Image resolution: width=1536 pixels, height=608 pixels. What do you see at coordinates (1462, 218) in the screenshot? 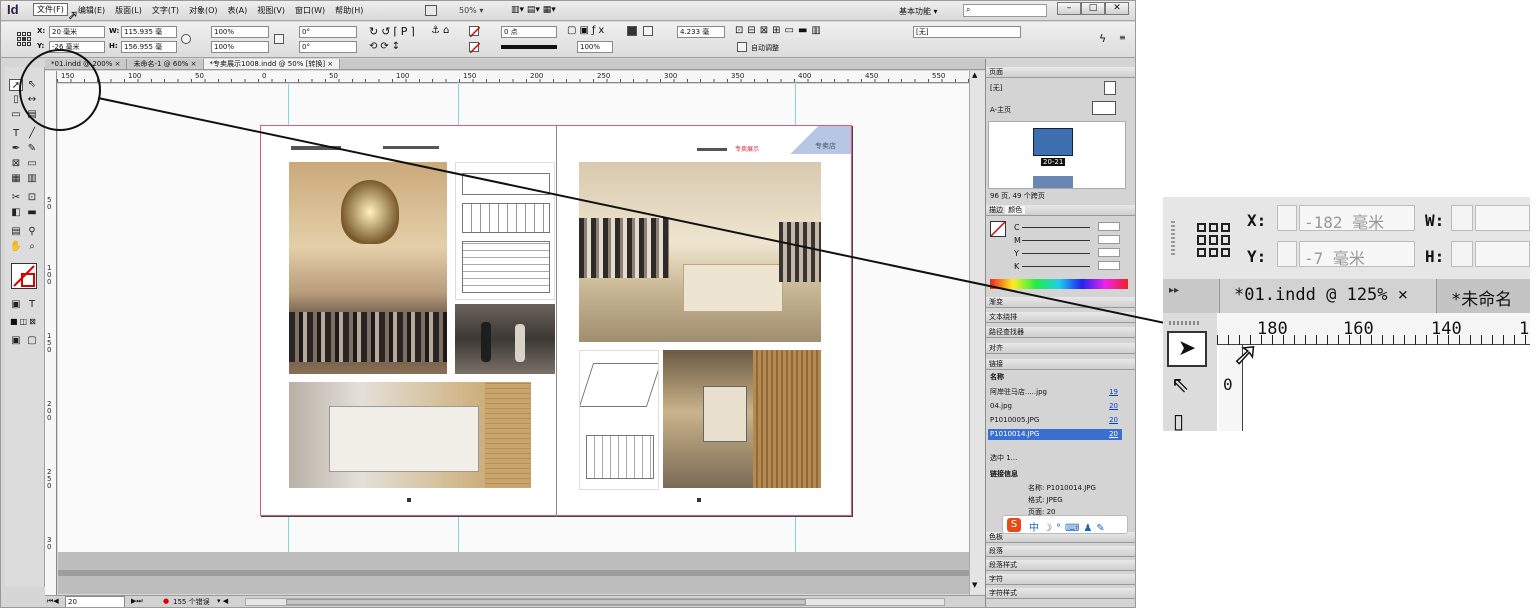
I see `w-stepper` at bounding box center [1462, 218].